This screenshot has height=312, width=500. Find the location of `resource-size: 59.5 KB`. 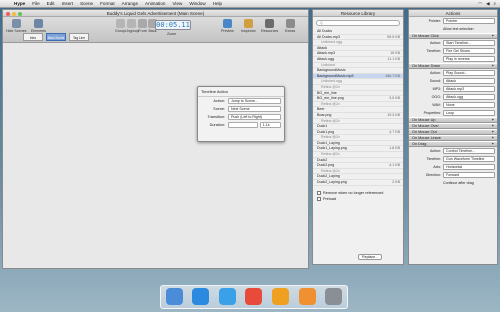

resource-size: 59.5 KB is located at coordinates (393, 36).